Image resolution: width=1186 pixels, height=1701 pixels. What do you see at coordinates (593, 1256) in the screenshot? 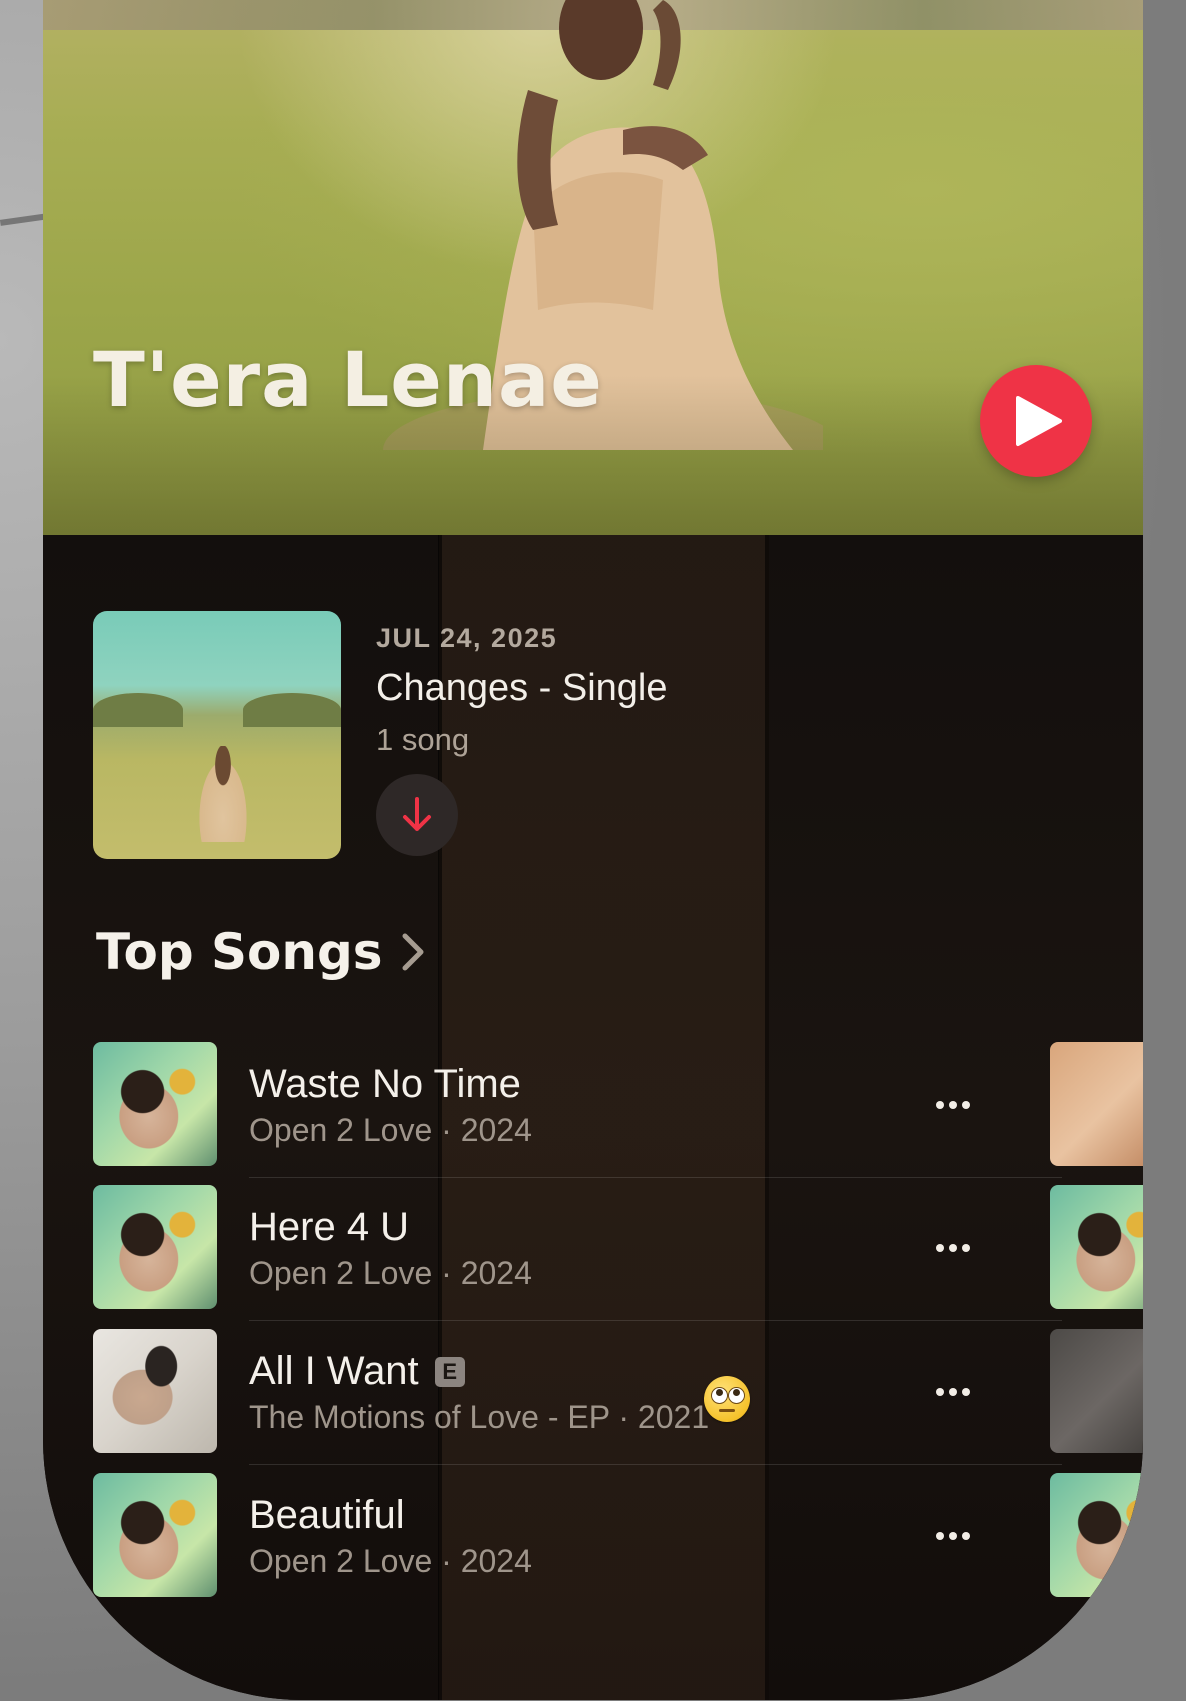
I see `song-row: Here 4 U Open 2 Love · 2024` at bounding box center [593, 1256].